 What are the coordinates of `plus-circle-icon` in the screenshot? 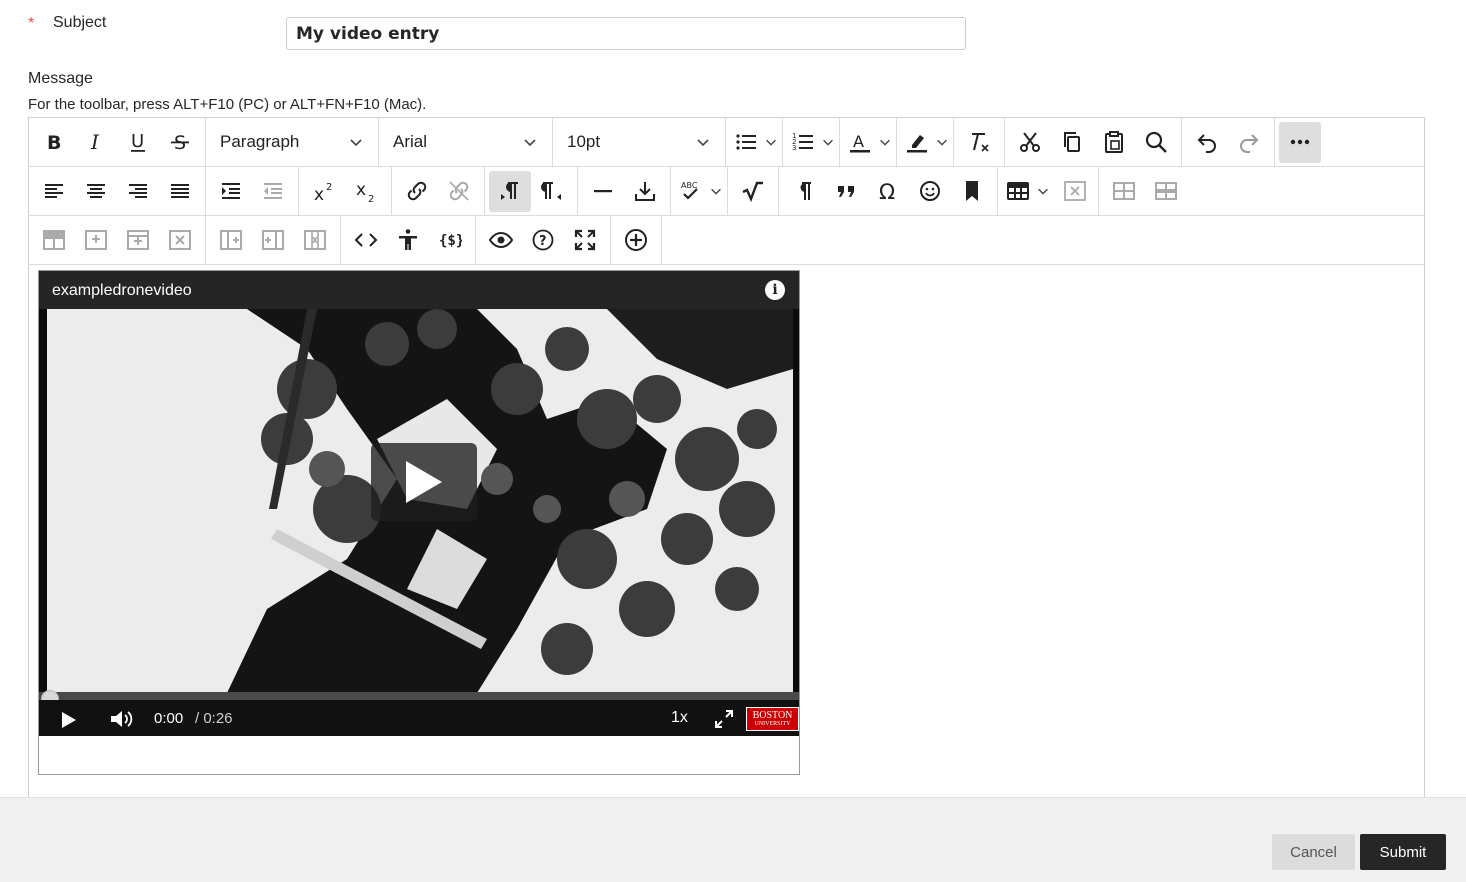 It's located at (636, 240).